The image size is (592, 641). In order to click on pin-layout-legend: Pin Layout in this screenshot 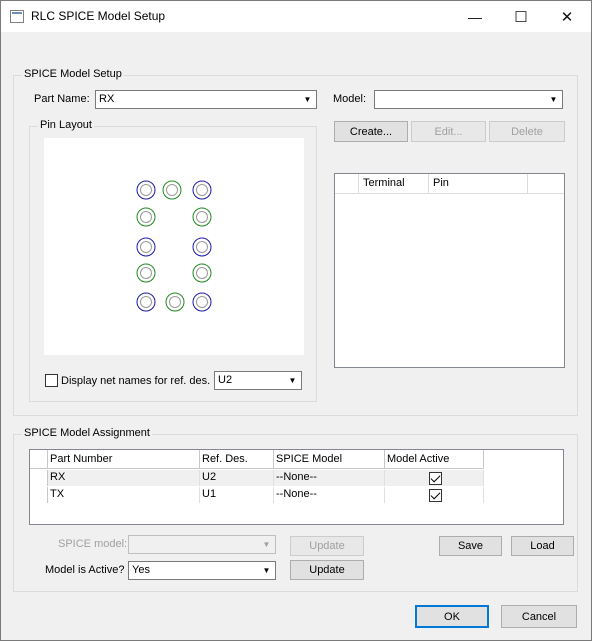, I will do `click(66, 125)`.